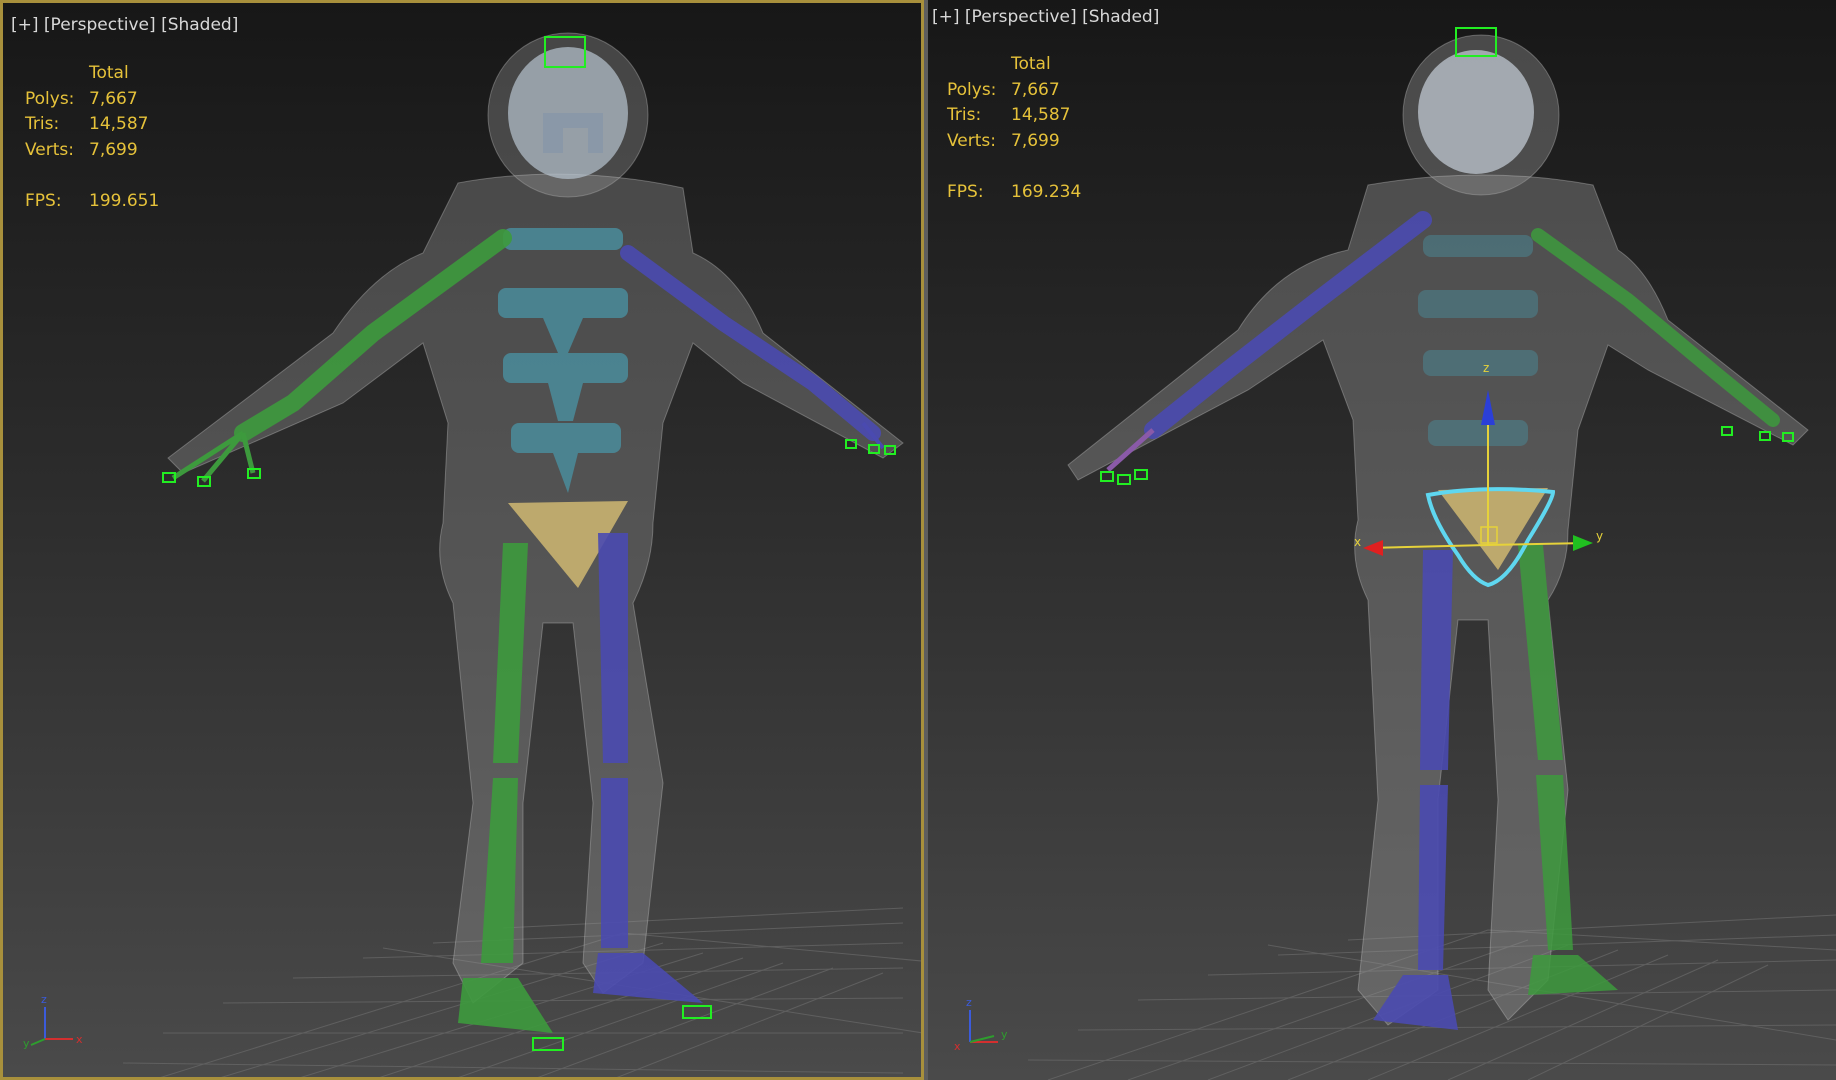 This screenshot has width=1836, height=1080. Describe the element at coordinates (124, 200) in the screenshot. I see `fps-value: 199.651` at that location.